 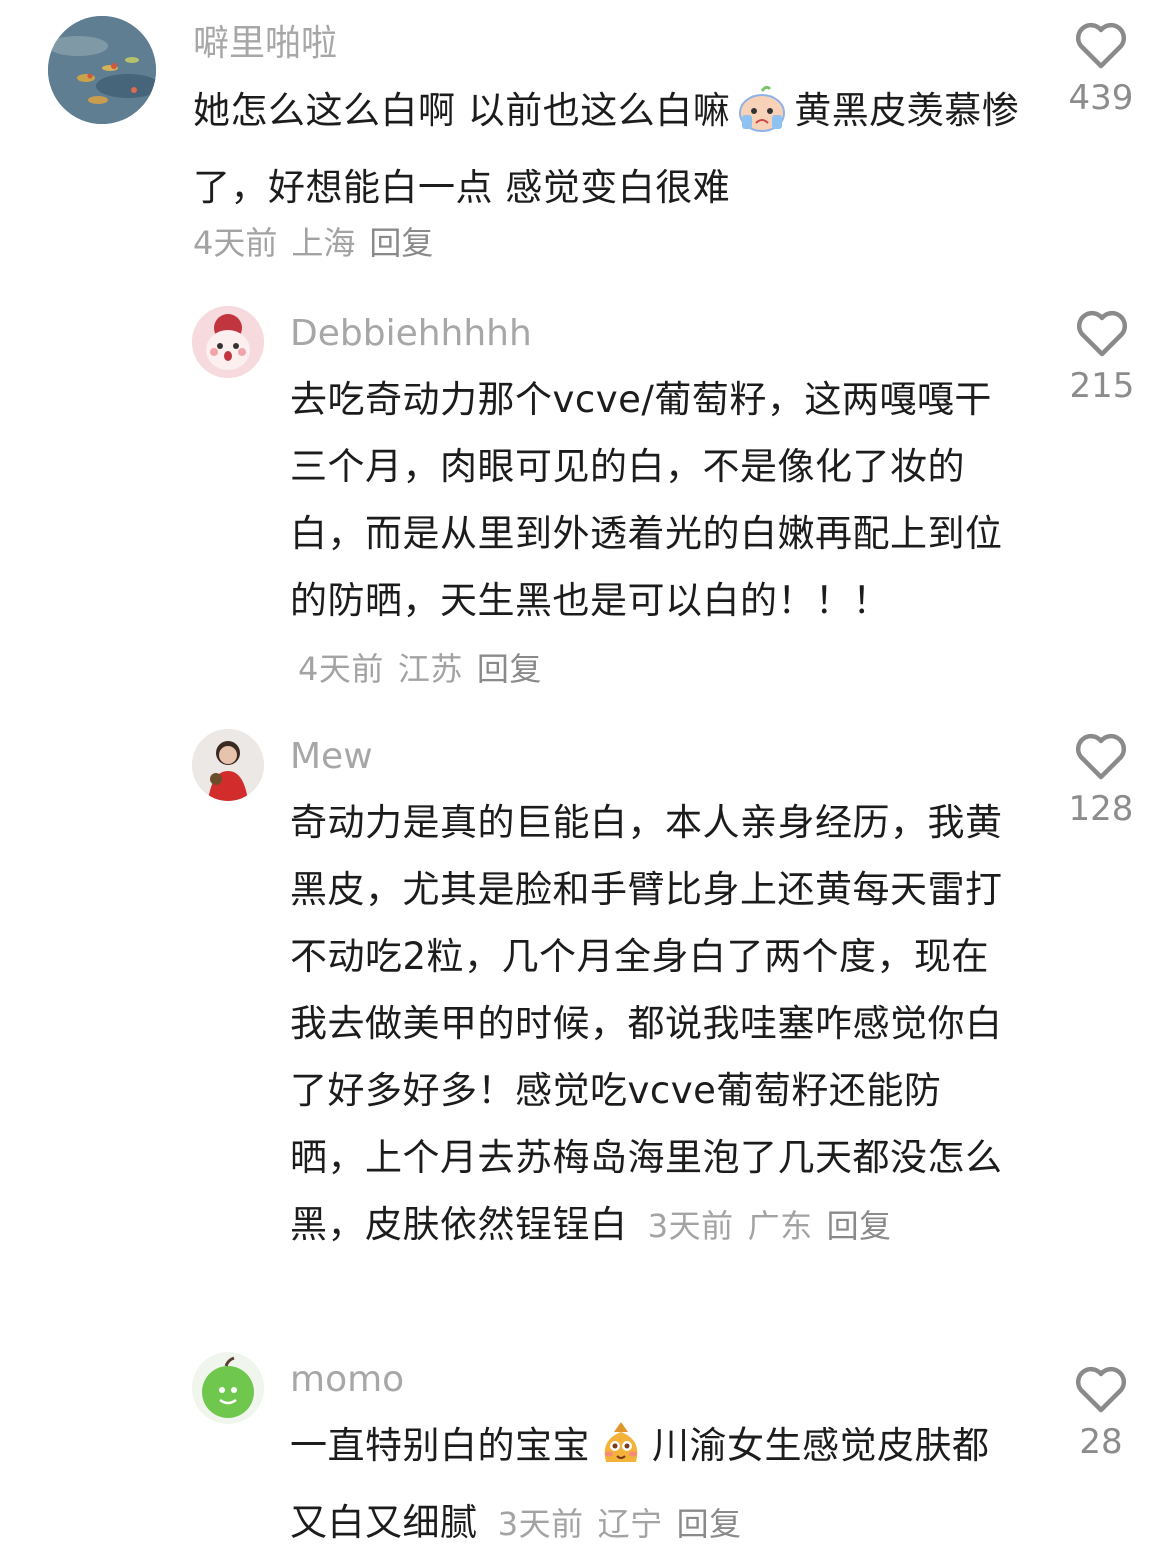 What do you see at coordinates (1102, 358) in the screenshot?
I see `like-button: 215` at bounding box center [1102, 358].